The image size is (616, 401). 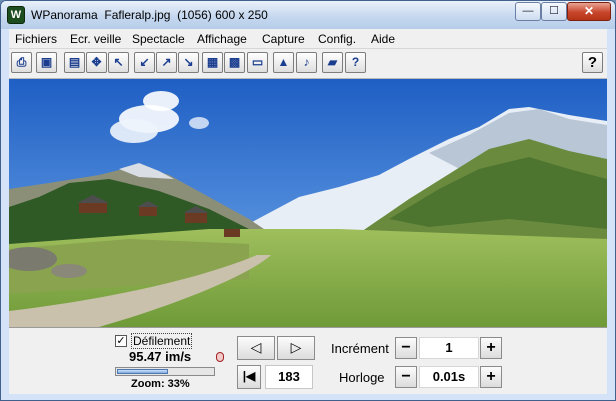 What do you see at coordinates (383, 39) in the screenshot?
I see `menu-aide: Aide` at bounding box center [383, 39].